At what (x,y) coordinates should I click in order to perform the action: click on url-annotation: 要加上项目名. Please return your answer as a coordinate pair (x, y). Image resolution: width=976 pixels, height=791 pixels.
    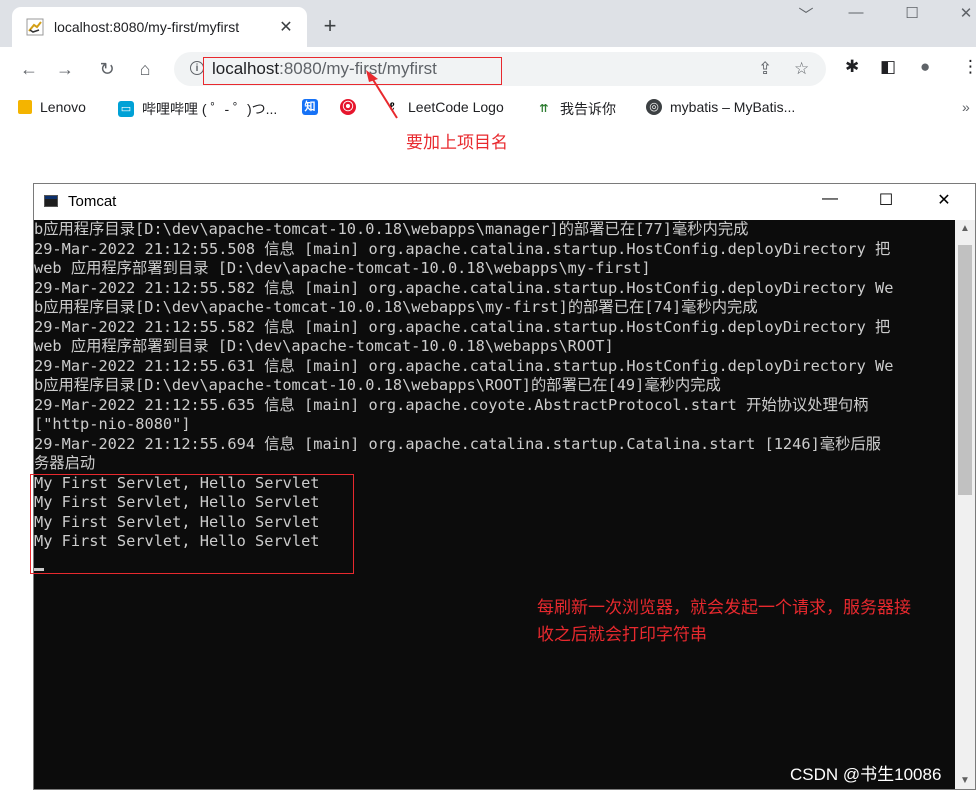
    Looking at the image, I should click on (457, 142).